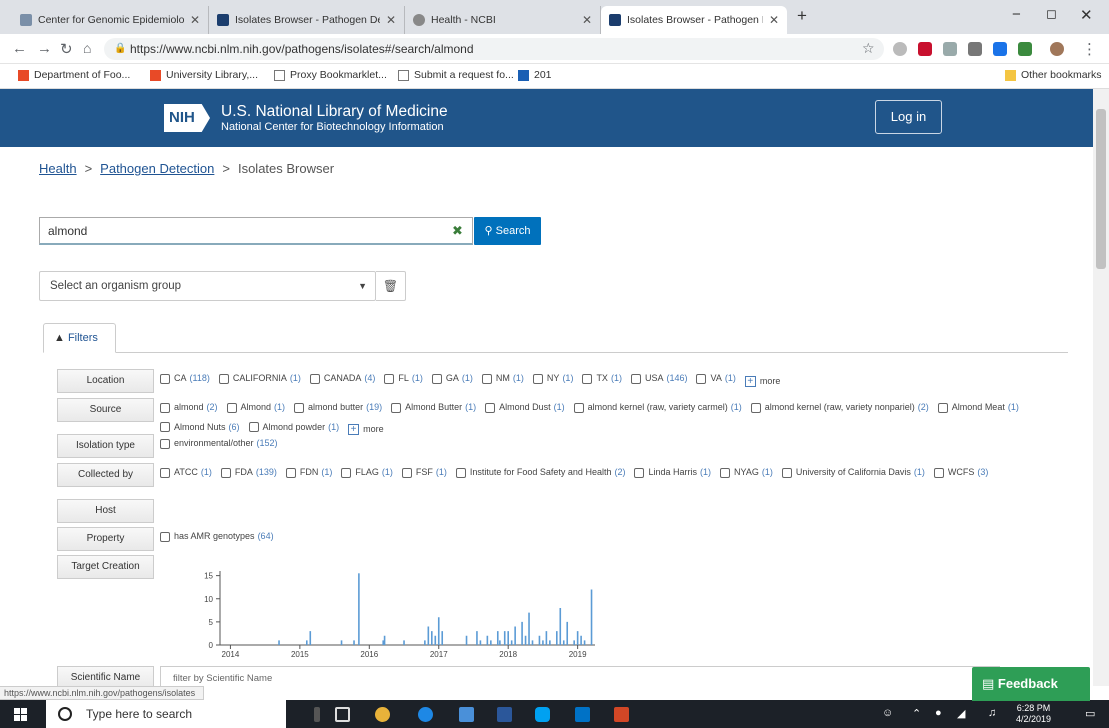 The image size is (1109, 728). Describe the element at coordinates (87, 48) in the screenshot. I see `home-icon: ⌂` at that location.